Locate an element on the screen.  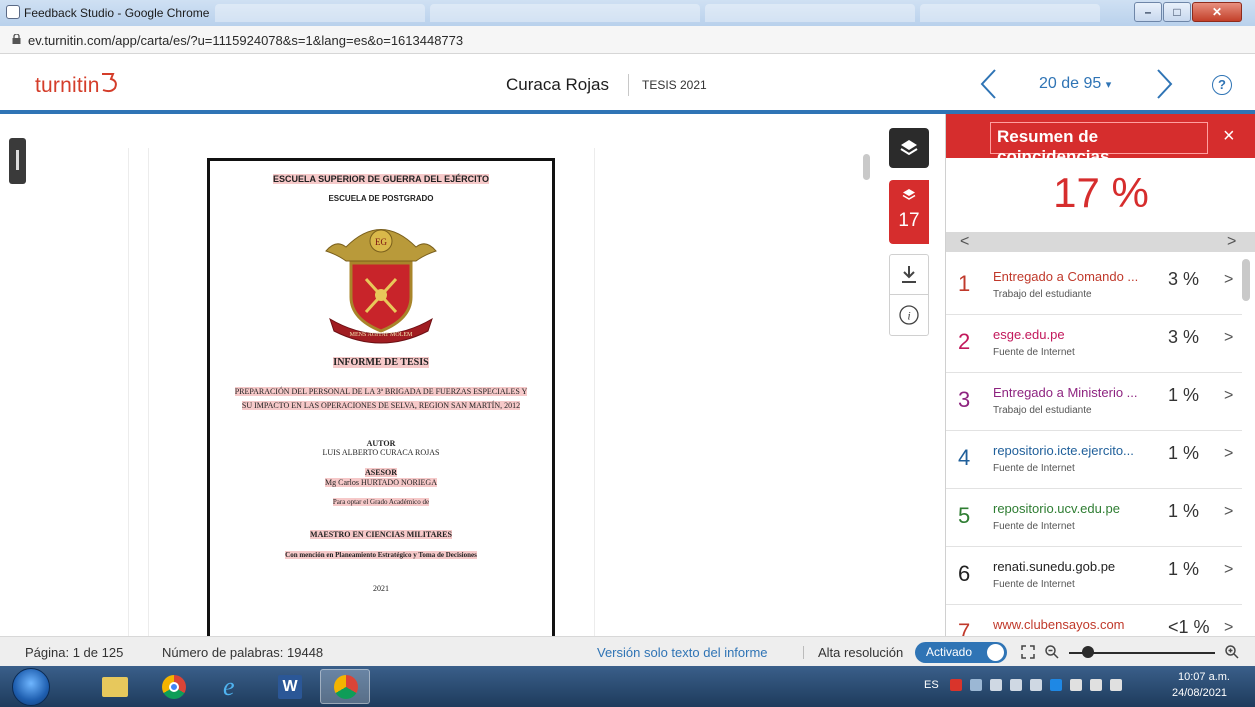
page-indicator: Página: 1 de 125 is located at coordinates (74, 652).